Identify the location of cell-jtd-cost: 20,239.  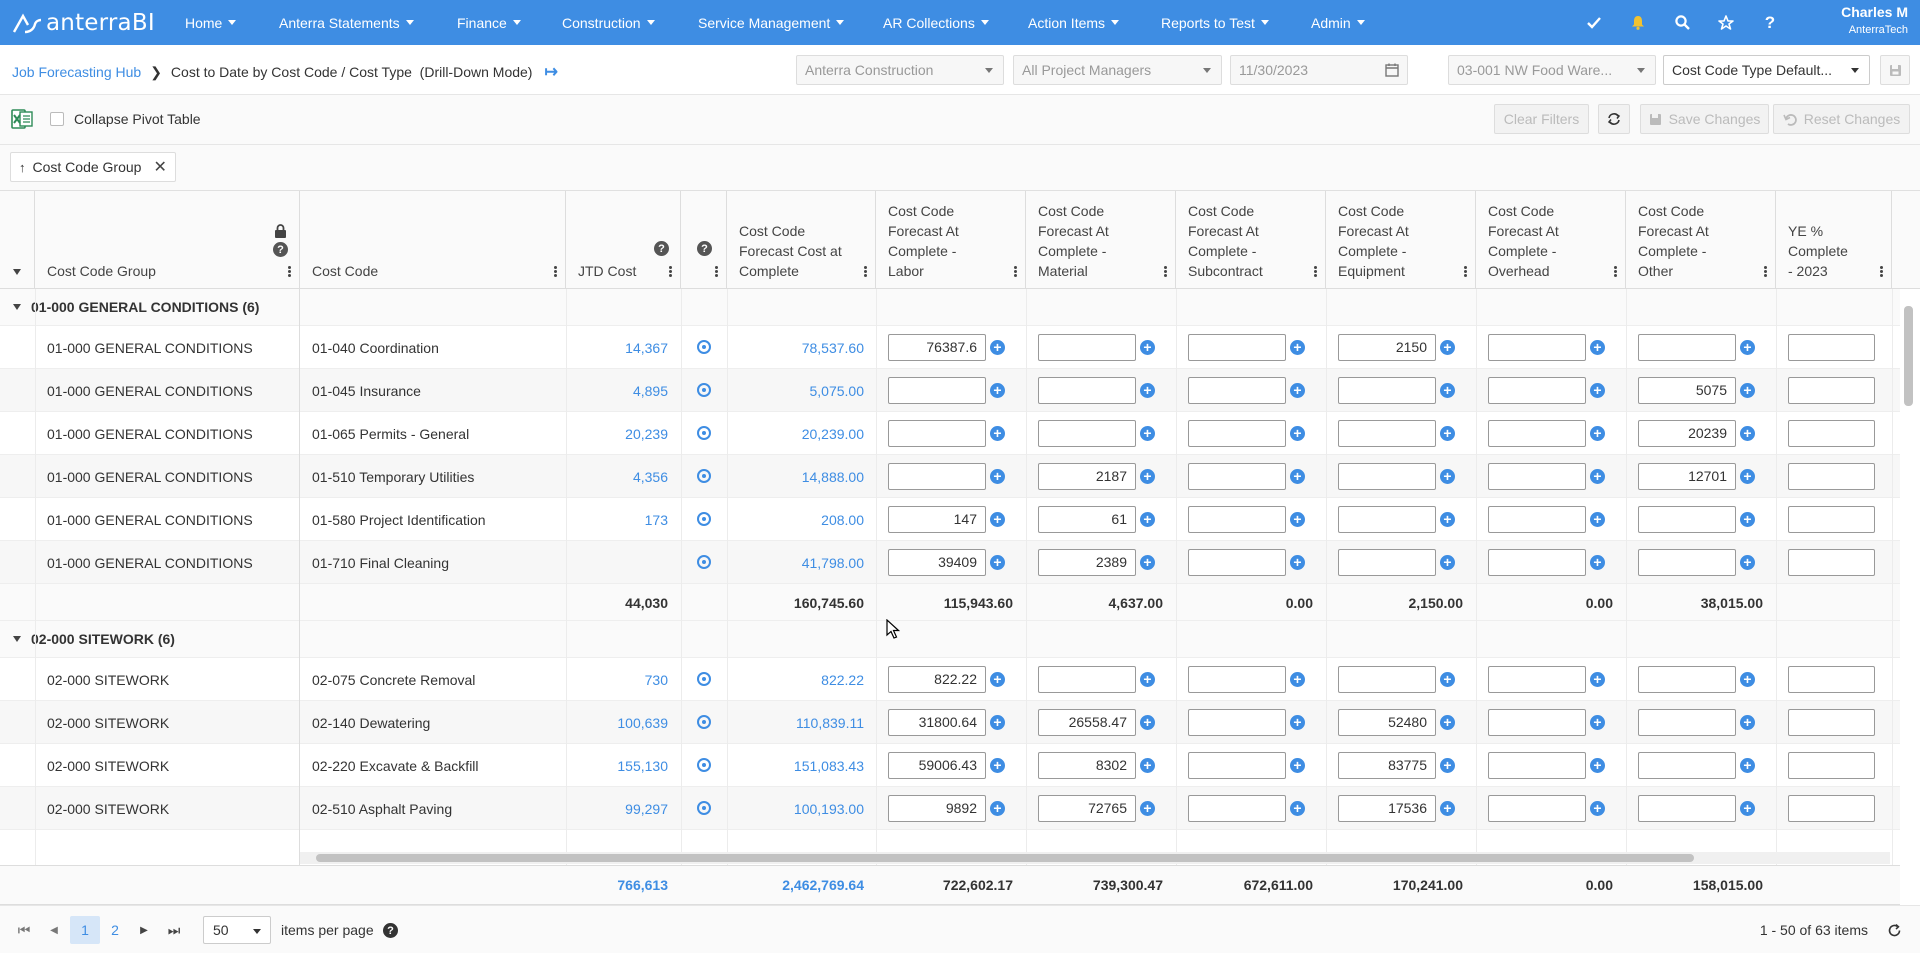
(617, 433).